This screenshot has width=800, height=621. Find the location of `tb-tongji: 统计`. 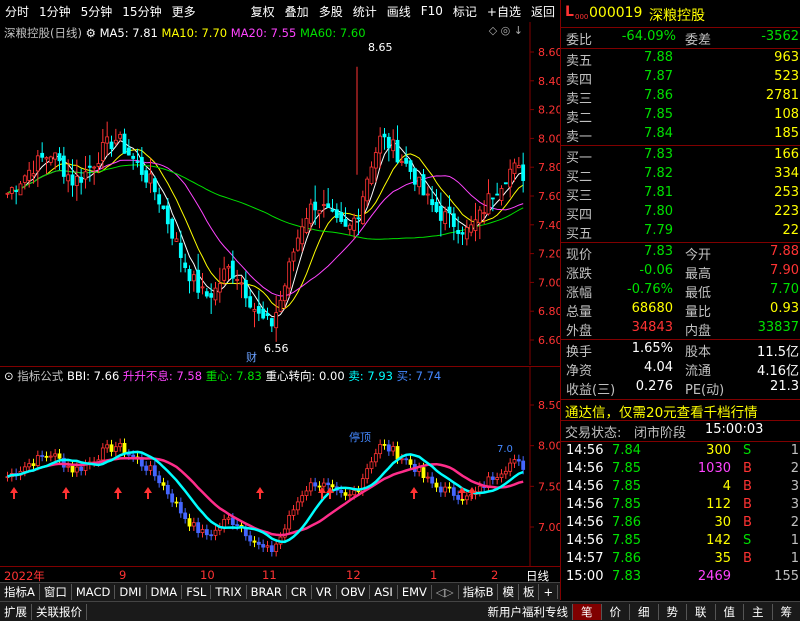

tb-tongji: 统计 is located at coordinates (365, 11).